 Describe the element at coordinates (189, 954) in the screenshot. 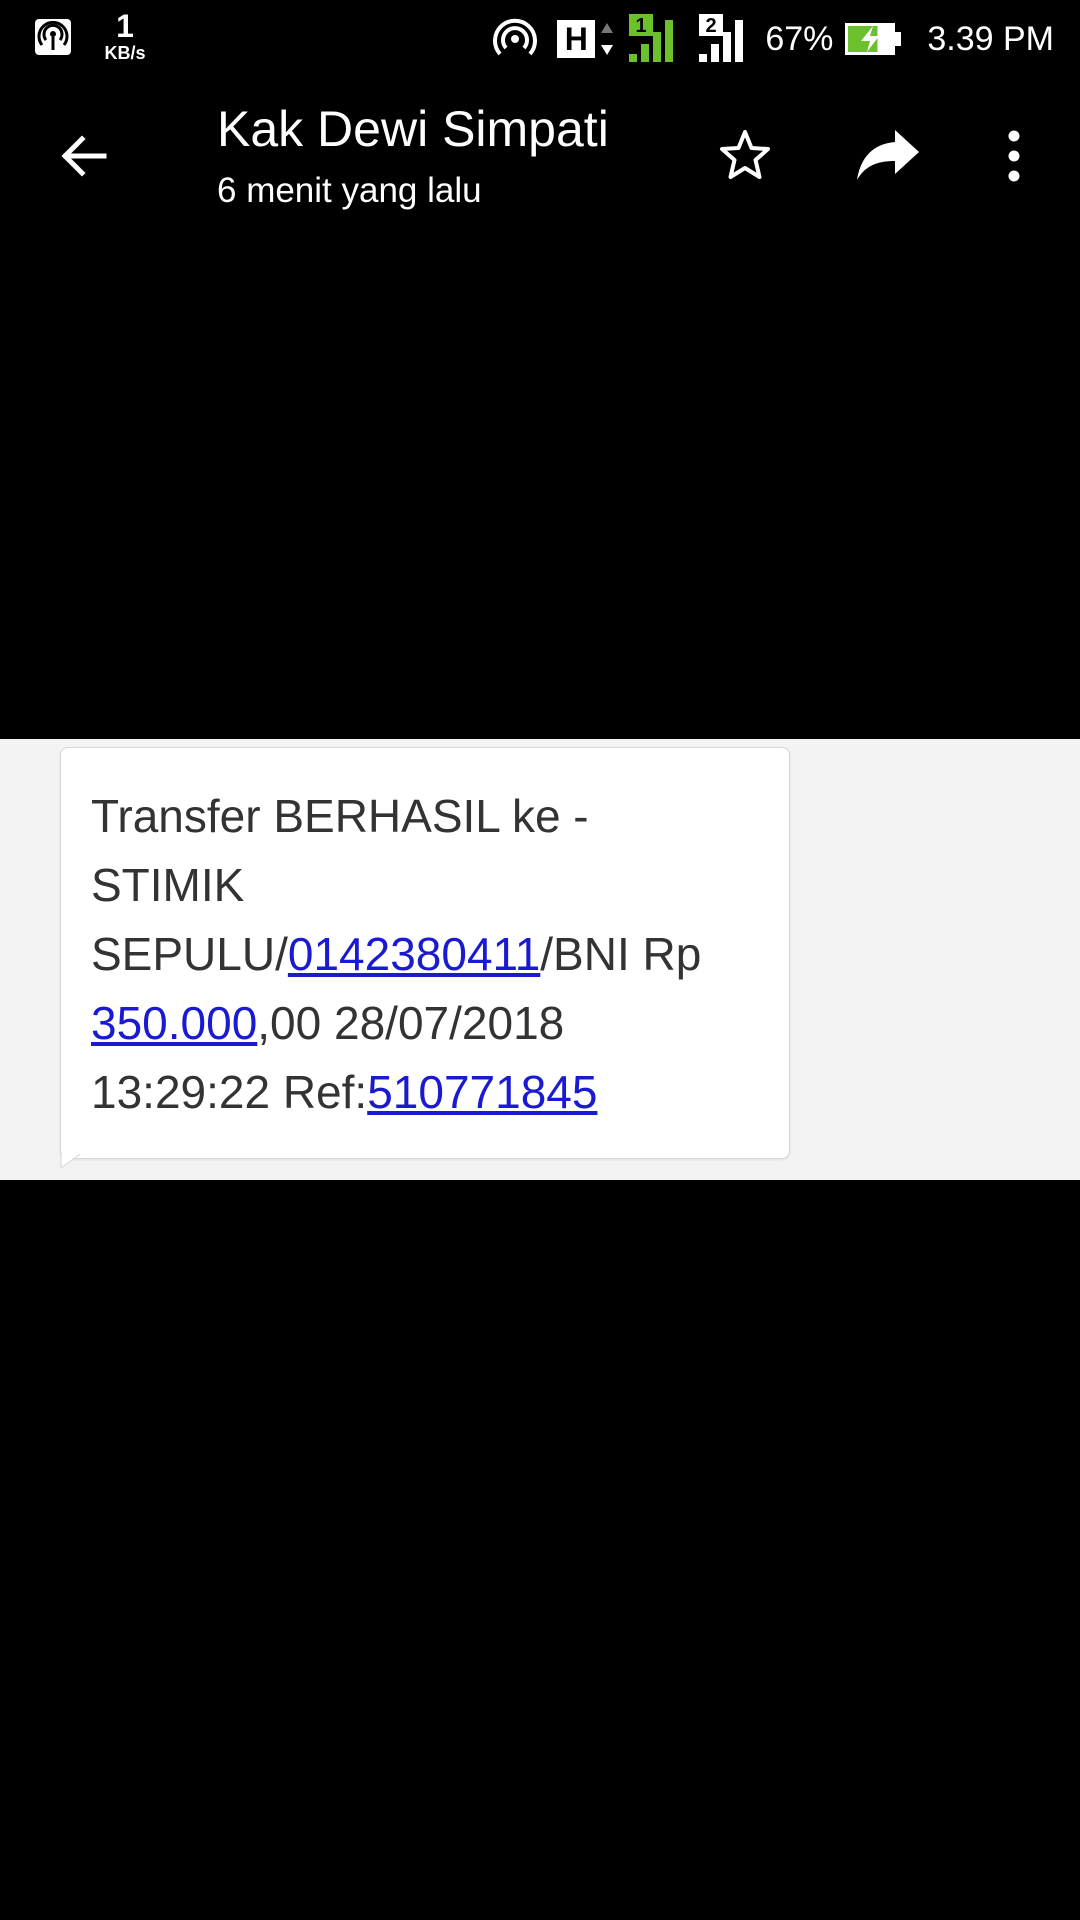

I see `message-line-3-prefix: SEPULU/` at that location.